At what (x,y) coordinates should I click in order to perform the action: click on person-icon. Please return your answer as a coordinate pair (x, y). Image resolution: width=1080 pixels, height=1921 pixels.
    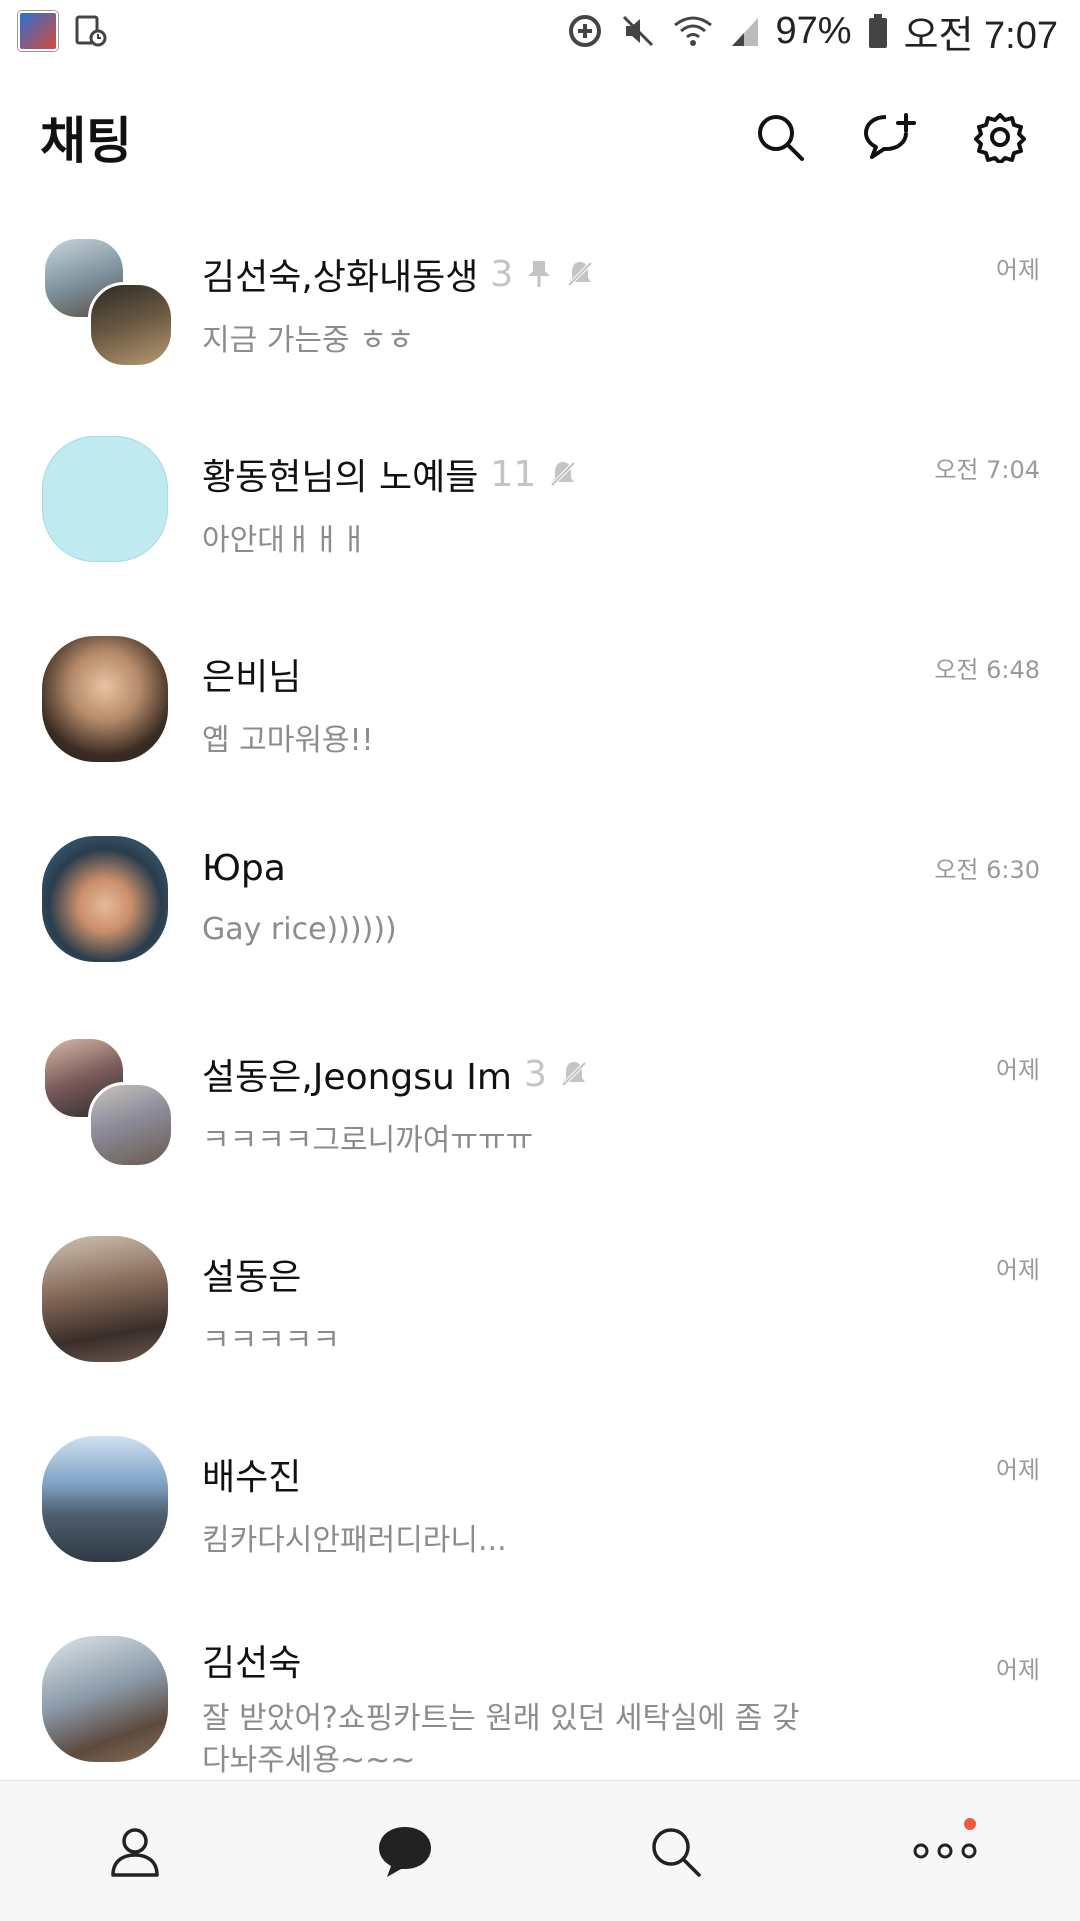
    Looking at the image, I should click on (135, 1852).